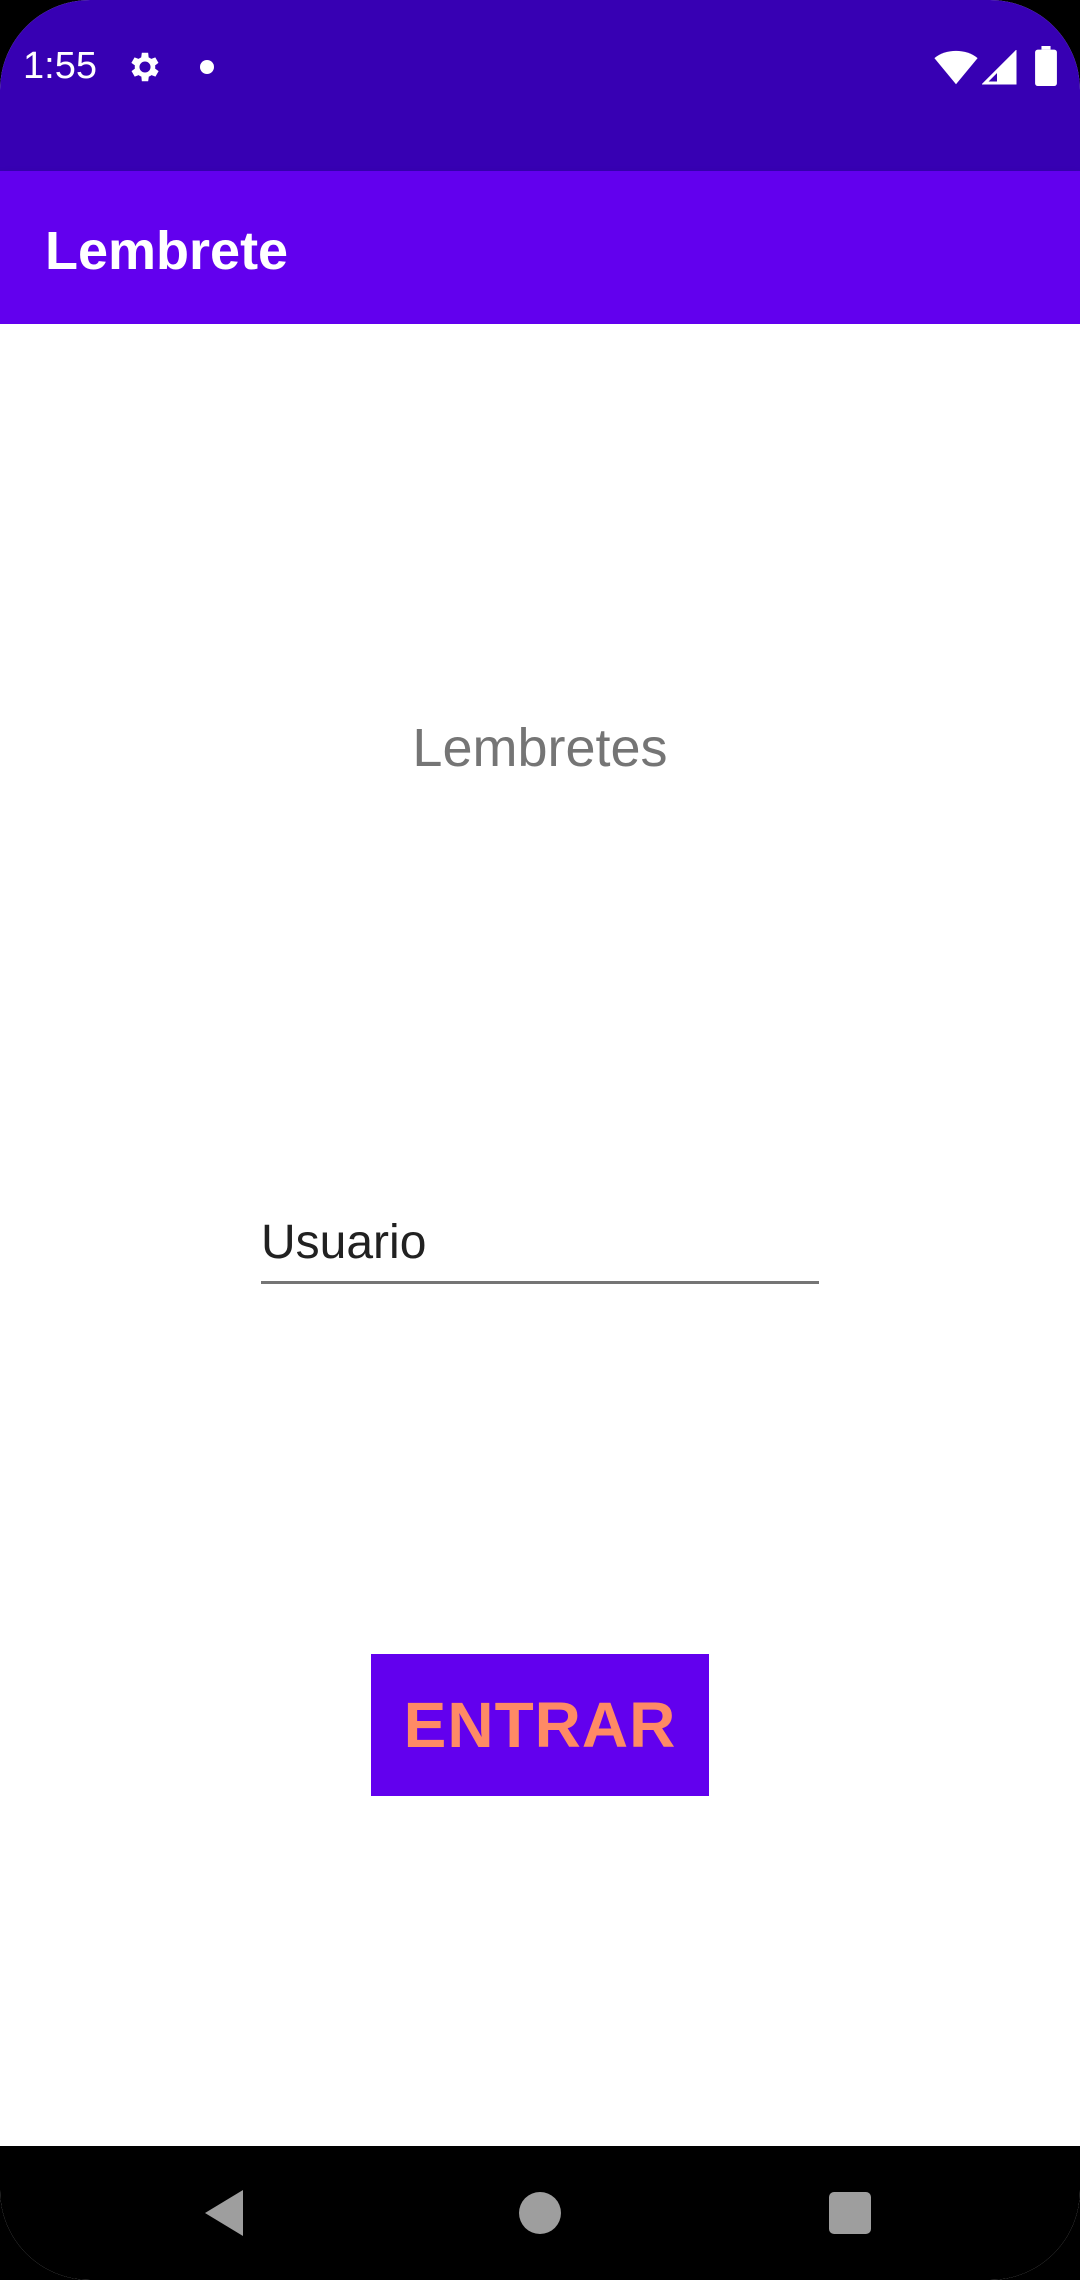 This screenshot has width=1080, height=2280. I want to click on status-bar: 1:55, so click(540, 85).